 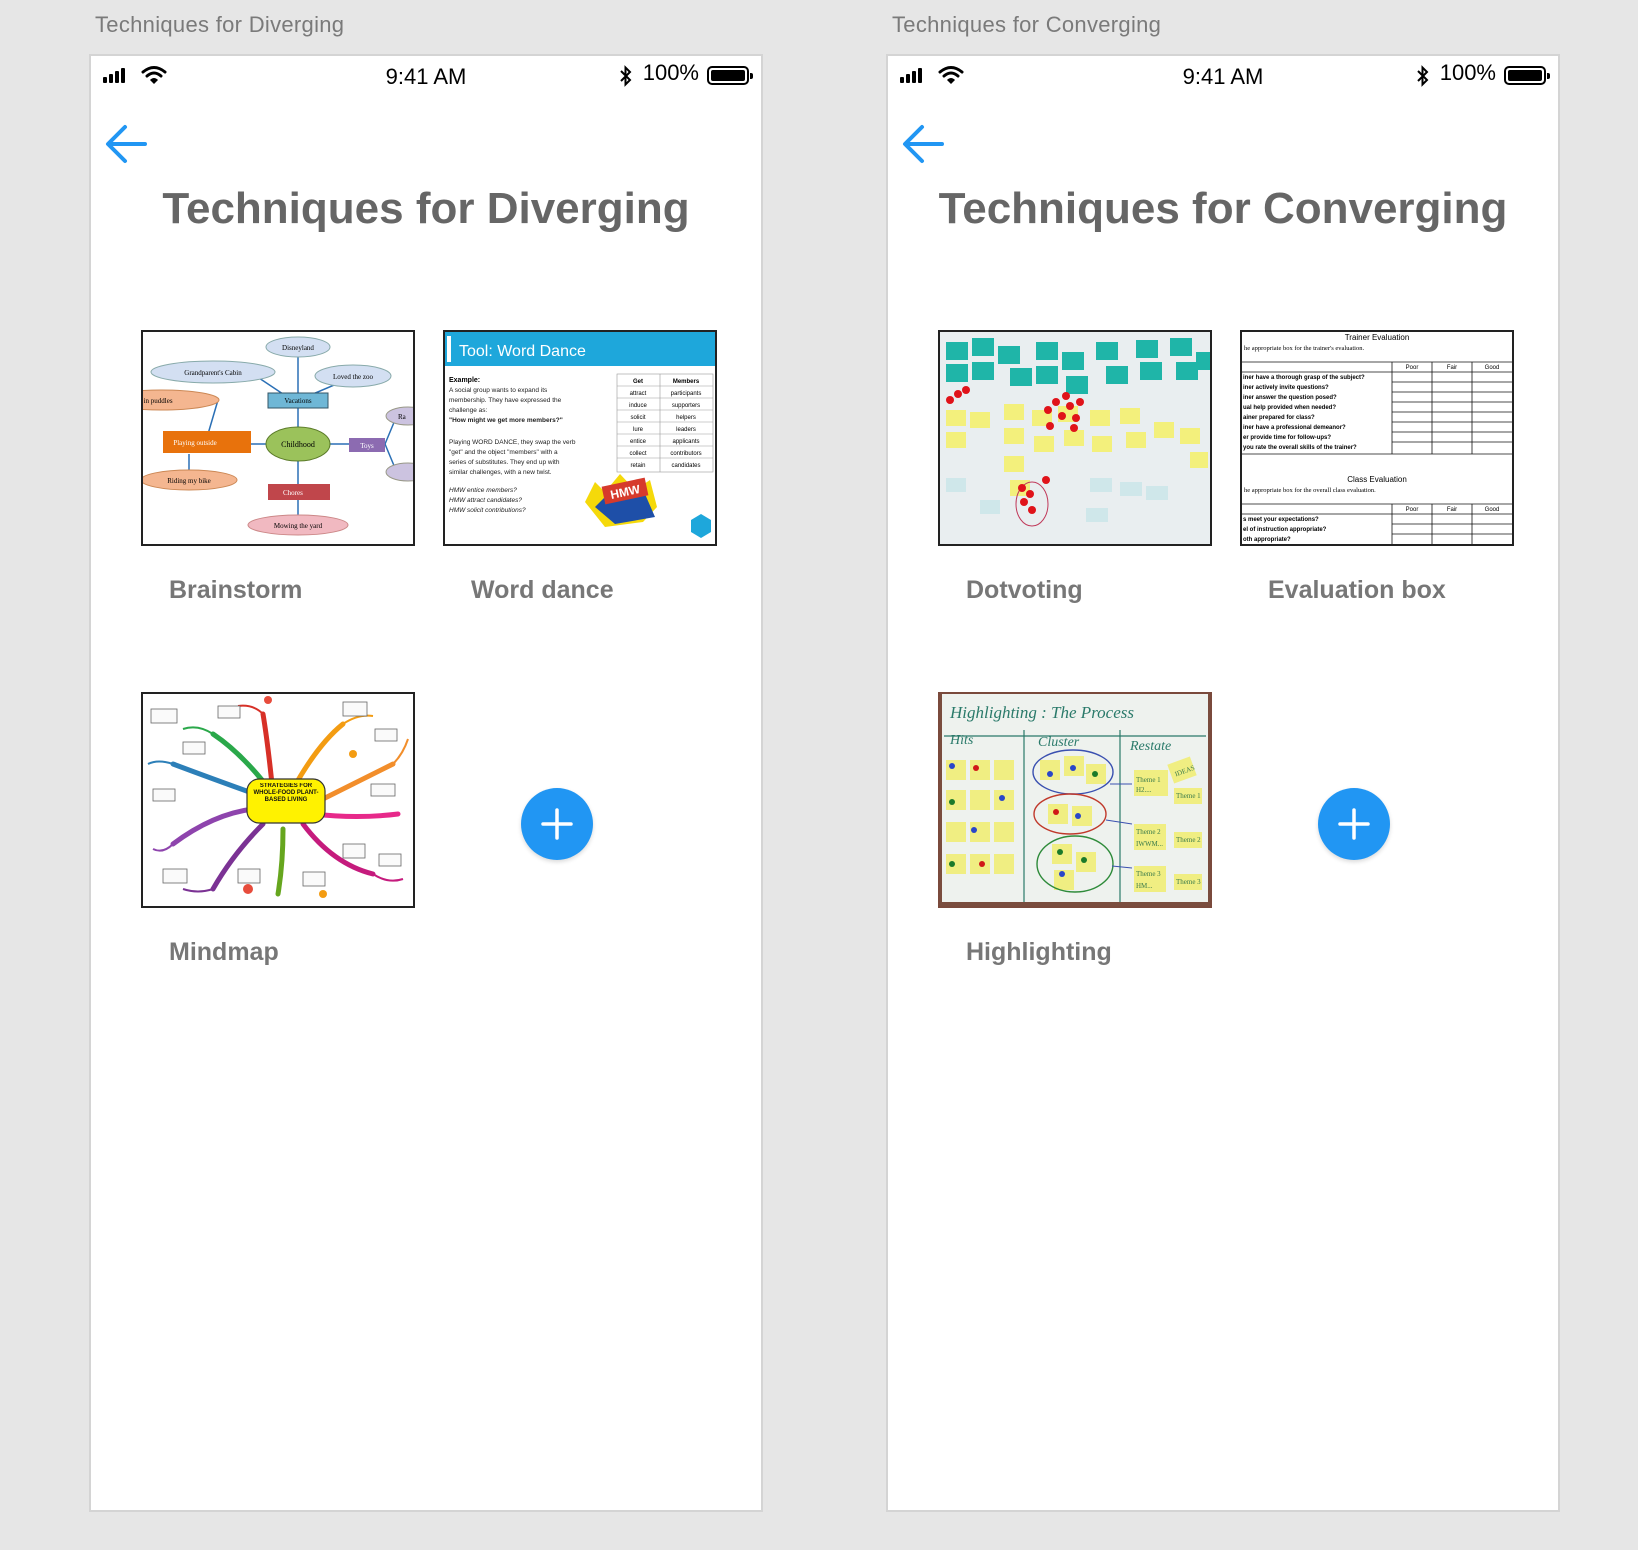 I want to click on card-label: Highlighting, so click(x=1039, y=952).